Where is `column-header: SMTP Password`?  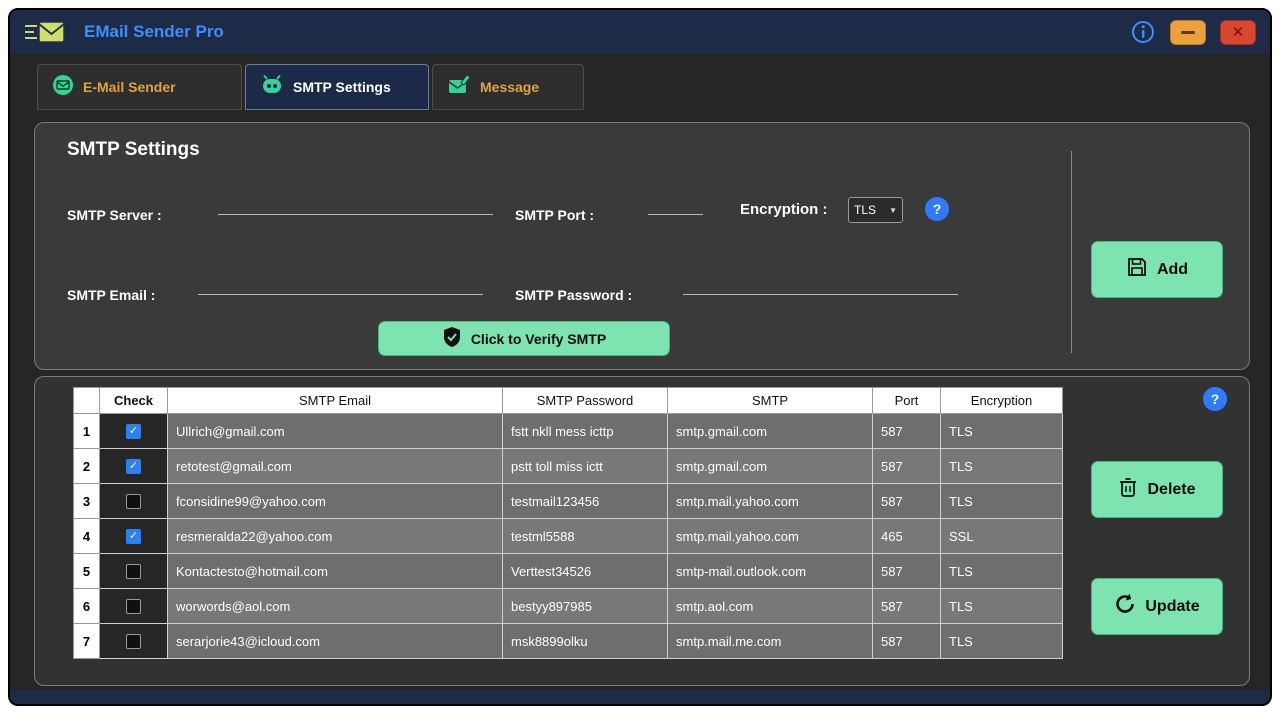 column-header: SMTP Password is located at coordinates (585, 400).